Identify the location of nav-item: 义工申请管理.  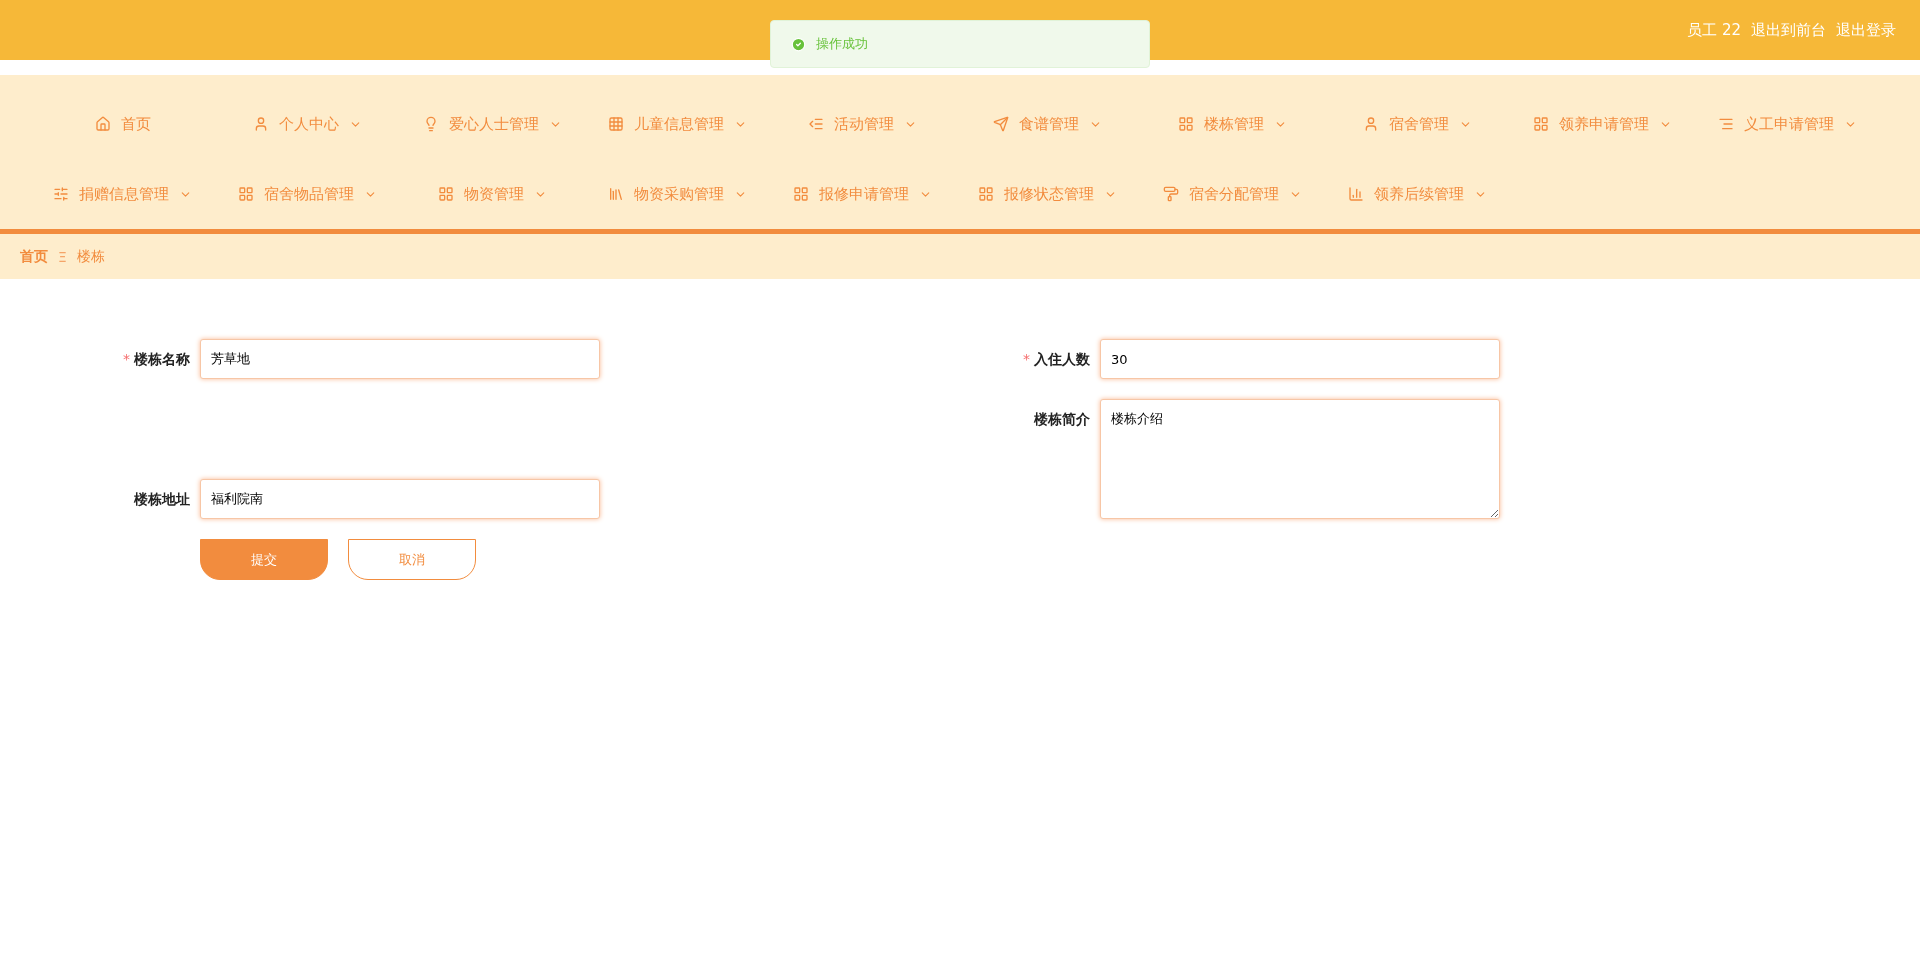
(1787, 124).